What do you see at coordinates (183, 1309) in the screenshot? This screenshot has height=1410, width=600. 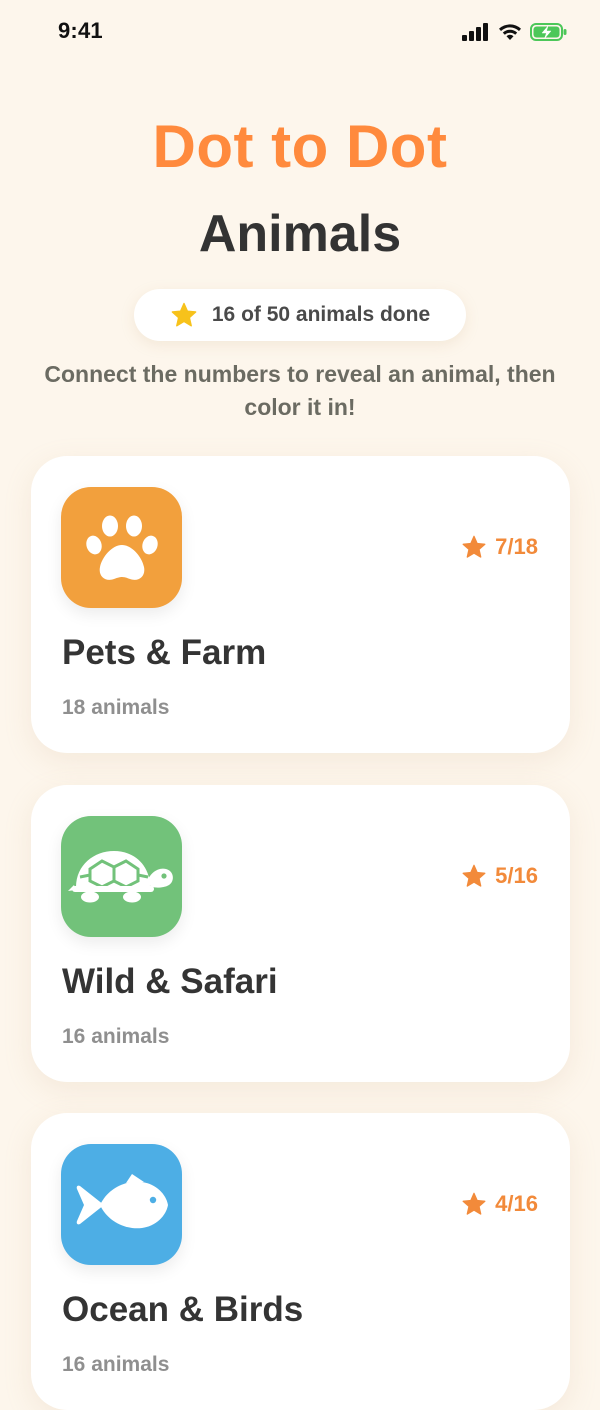 I see `category-title: Ocean & Birds` at bounding box center [183, 1309].